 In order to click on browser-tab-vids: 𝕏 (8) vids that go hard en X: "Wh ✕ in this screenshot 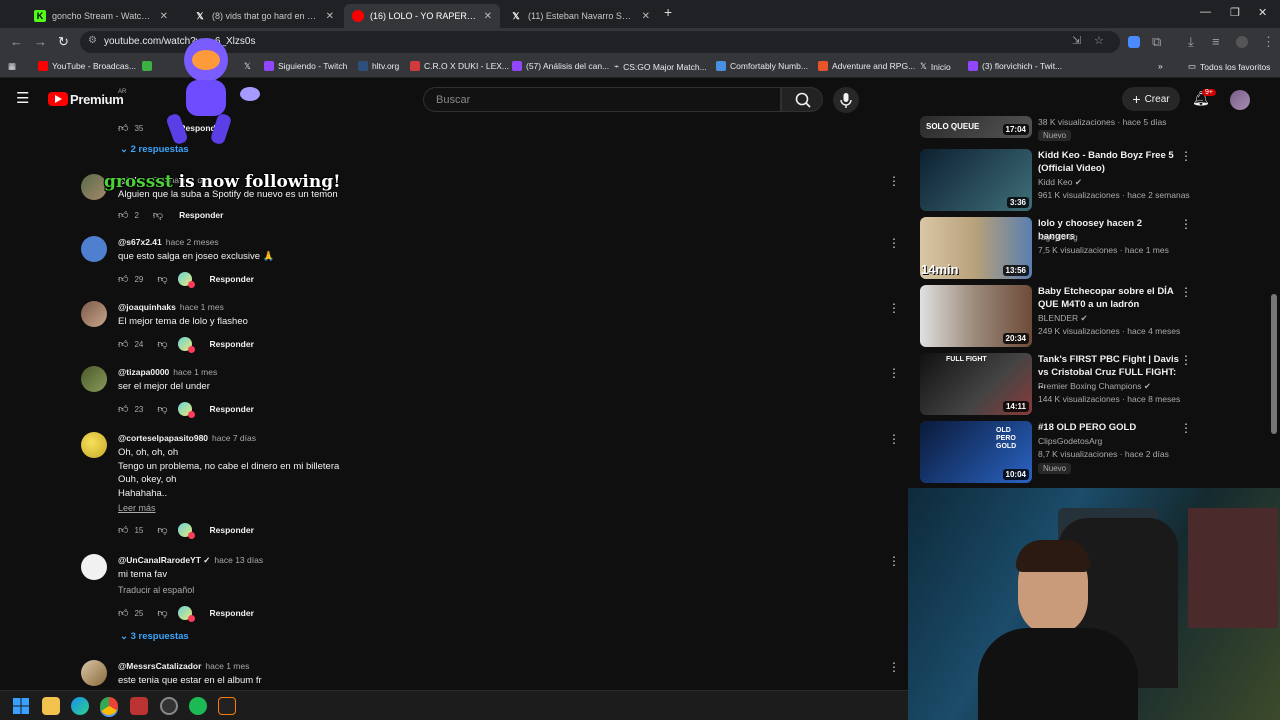, I will do `click(264, 16)`.